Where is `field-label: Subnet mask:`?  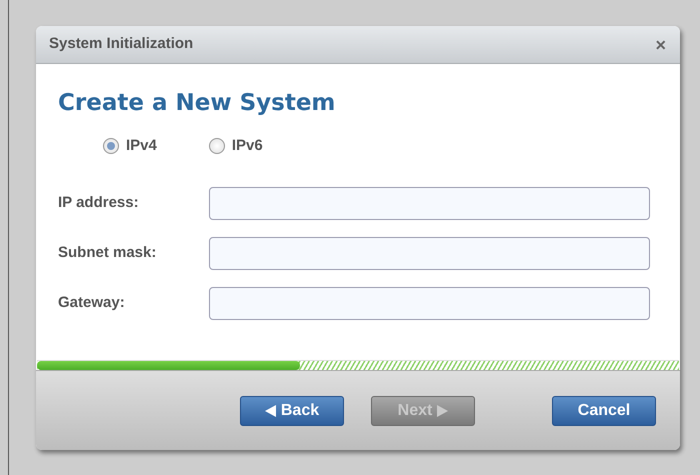
field-label: Subnet mask: is located at coordinates (108, 253).